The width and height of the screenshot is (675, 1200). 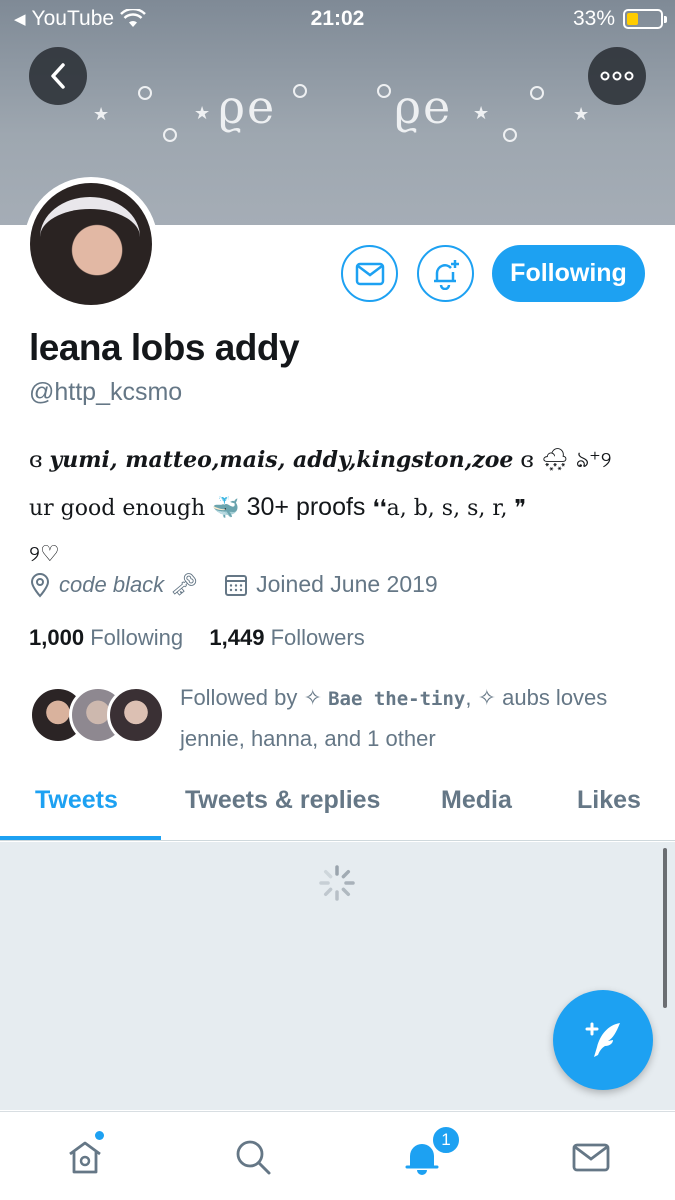 I want to click on bell-plus-icon, so click(x=446, y=274).